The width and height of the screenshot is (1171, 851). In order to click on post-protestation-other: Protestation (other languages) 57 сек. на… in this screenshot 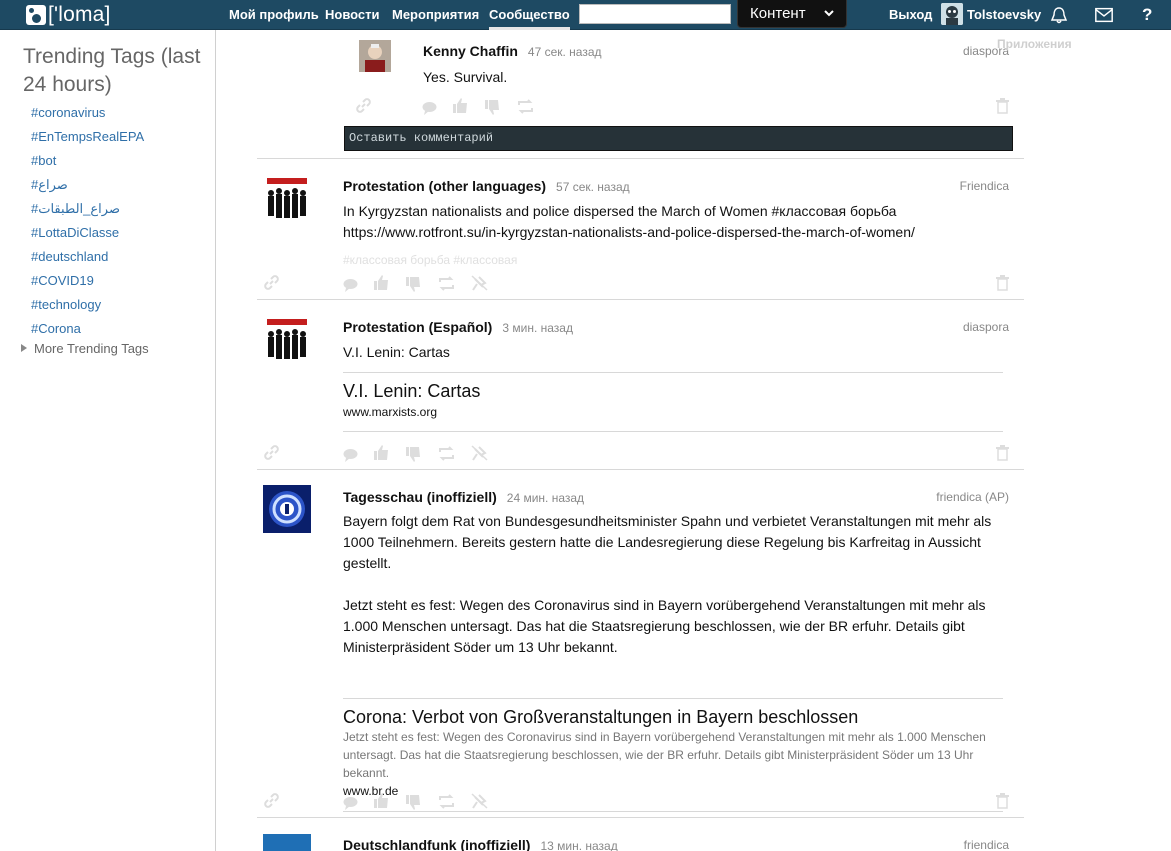, I will do `click(640, 229)`.